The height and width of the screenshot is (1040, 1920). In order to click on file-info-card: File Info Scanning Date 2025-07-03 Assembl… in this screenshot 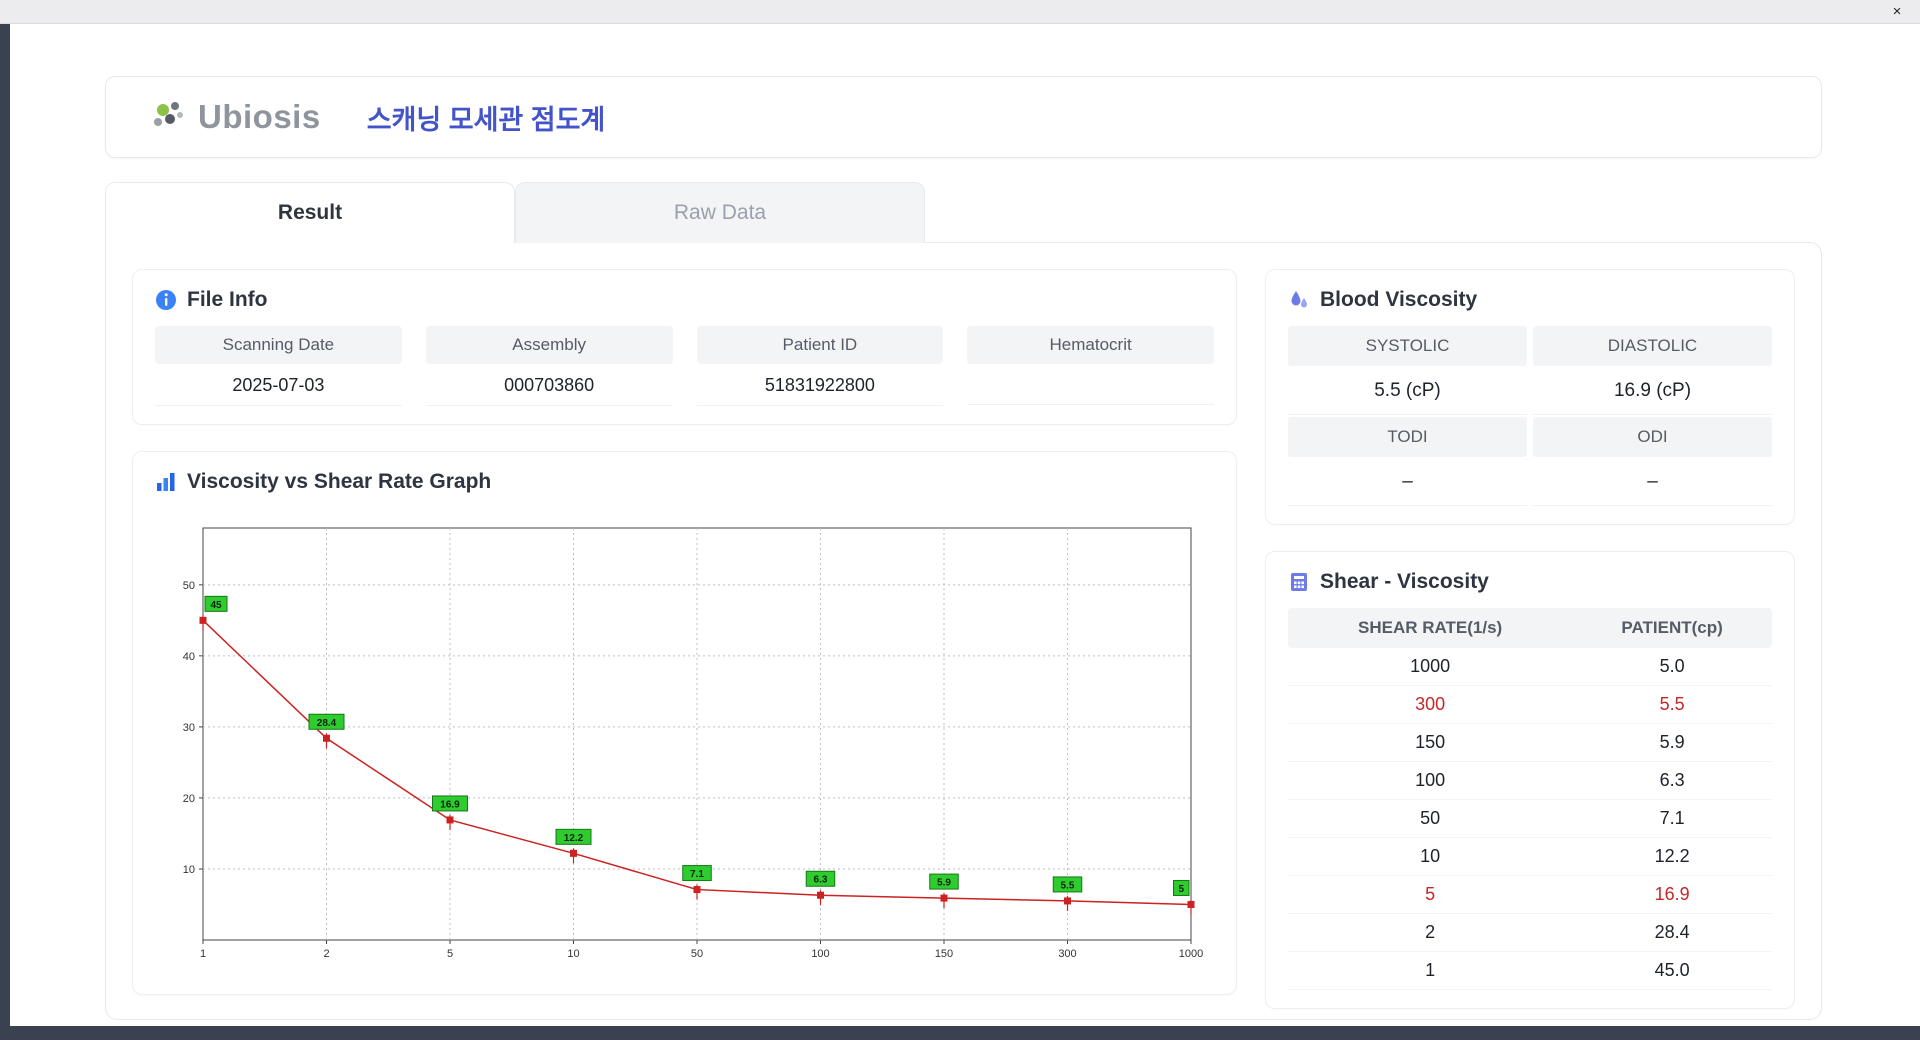, I will do `click(684, 347)`.